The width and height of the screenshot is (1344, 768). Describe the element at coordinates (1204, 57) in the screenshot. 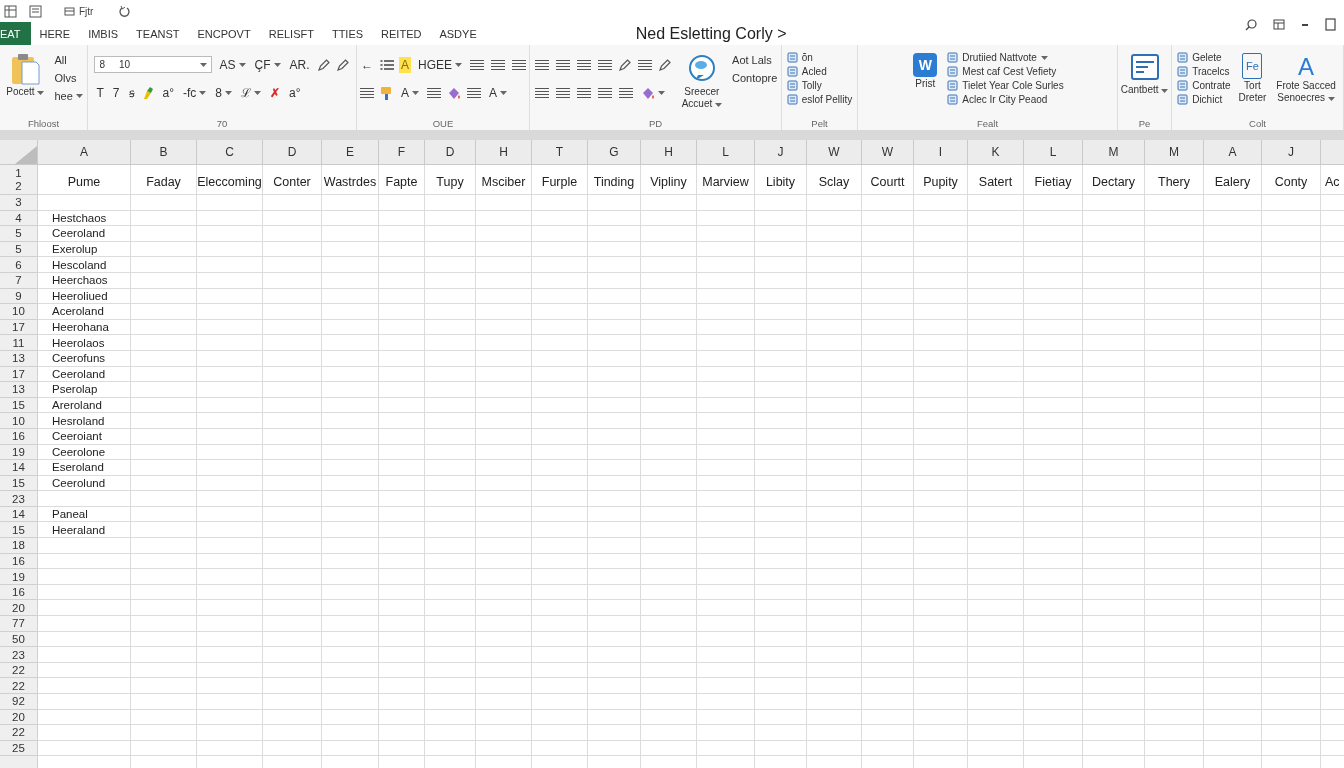

I see `ribbon-item: Gelete` at that location.